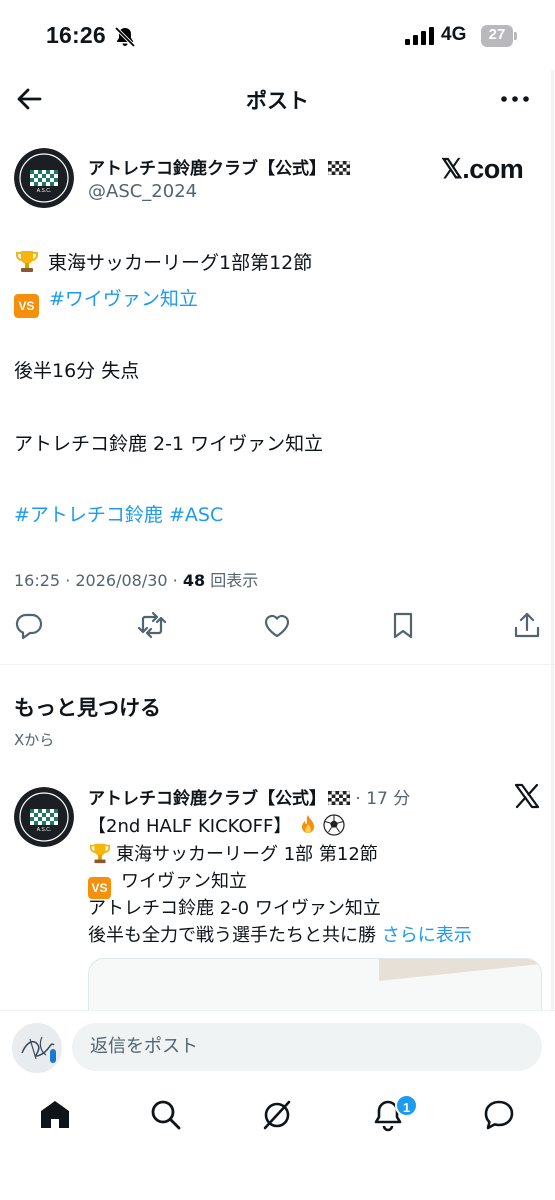  Describe the element at coordinates (29, 625) in the screenshot. I see `reply-icon` at that location.